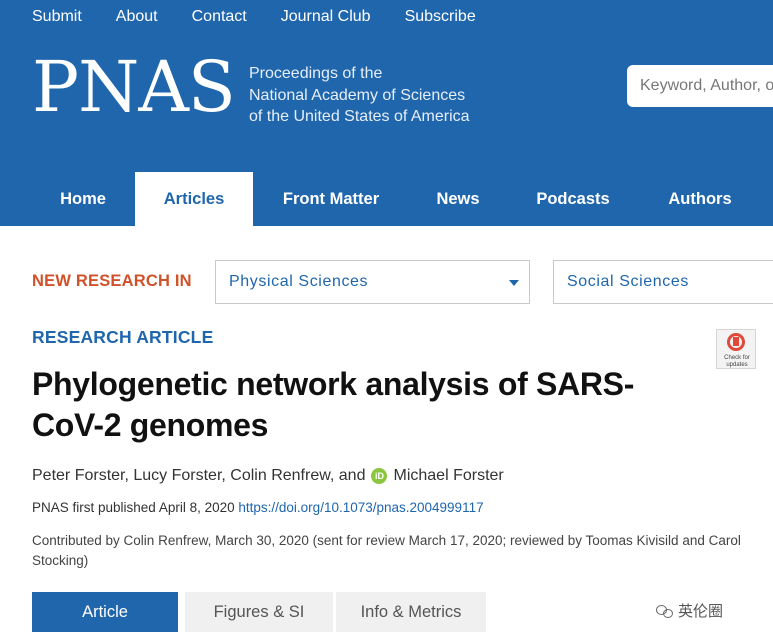  I want to click on author-michael-forster: Michael Forster, so click(448, 476).